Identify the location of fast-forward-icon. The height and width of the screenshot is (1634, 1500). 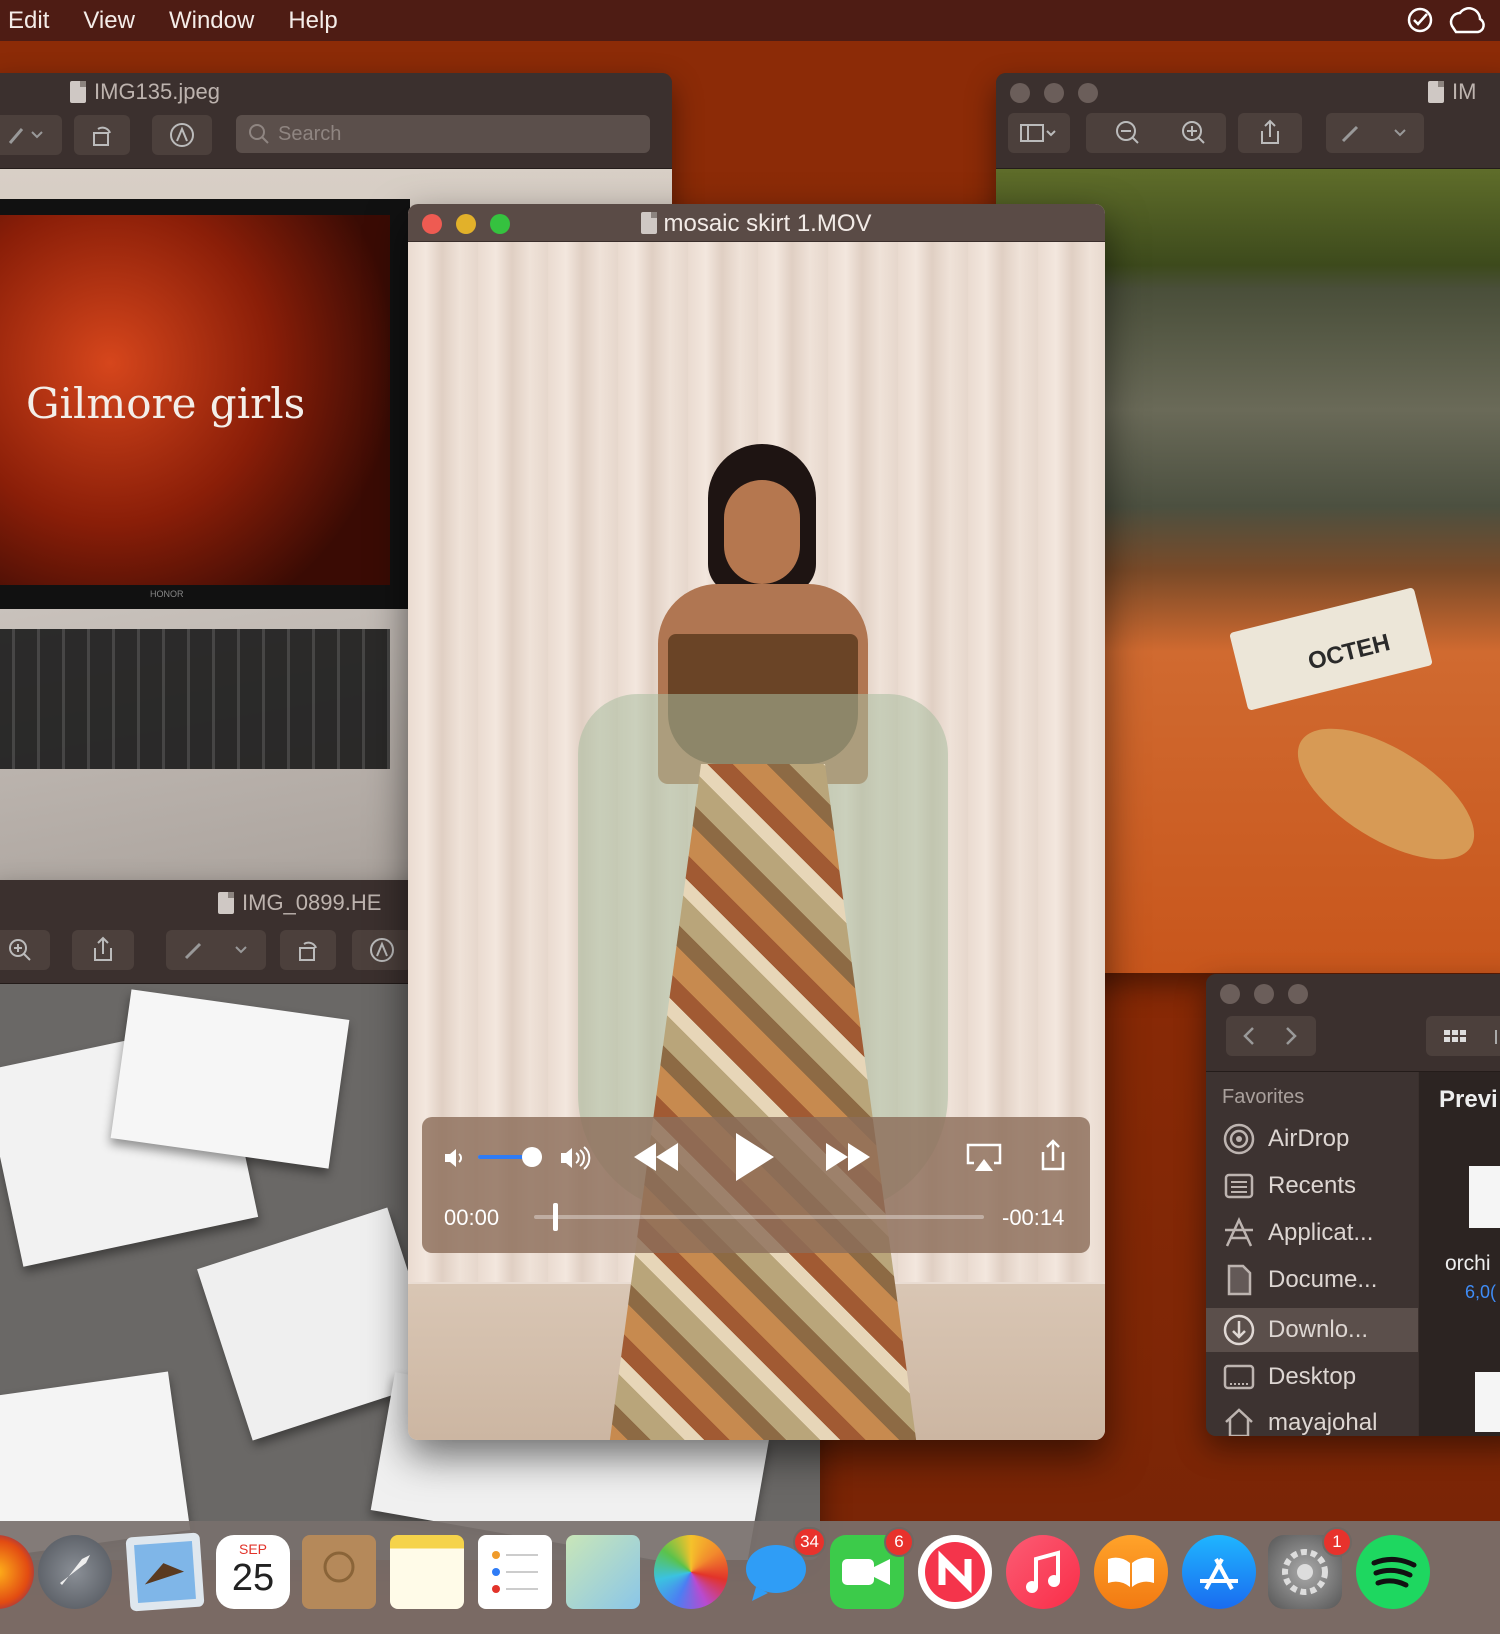
(849, 1157).